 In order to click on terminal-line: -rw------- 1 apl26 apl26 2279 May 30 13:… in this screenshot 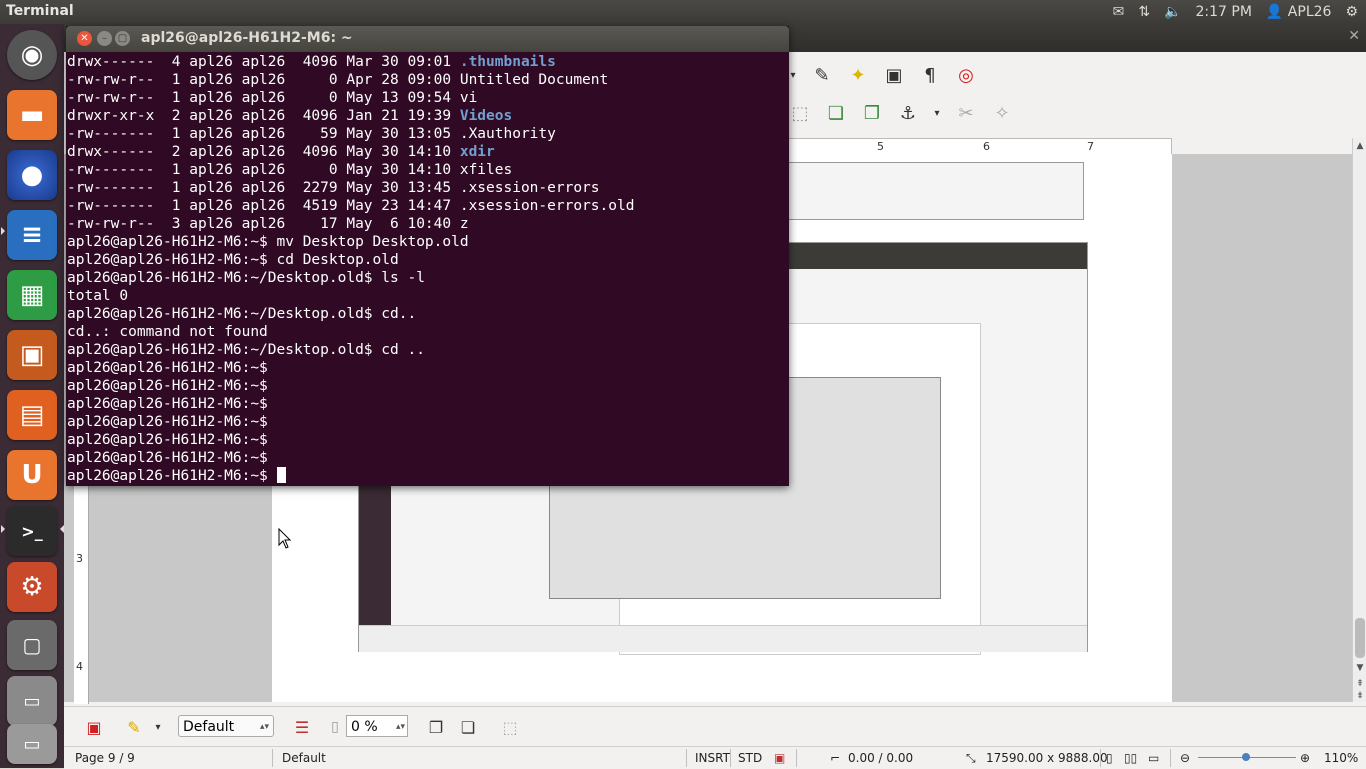, I will do `click(427, 188)`.